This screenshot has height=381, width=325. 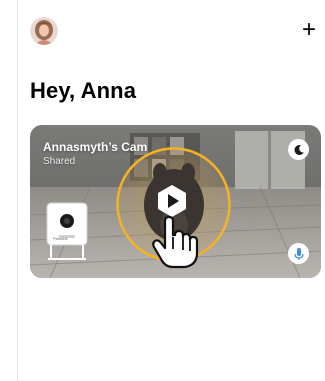 I want to click on user-avatar-icon, so click(x=44, y=31).